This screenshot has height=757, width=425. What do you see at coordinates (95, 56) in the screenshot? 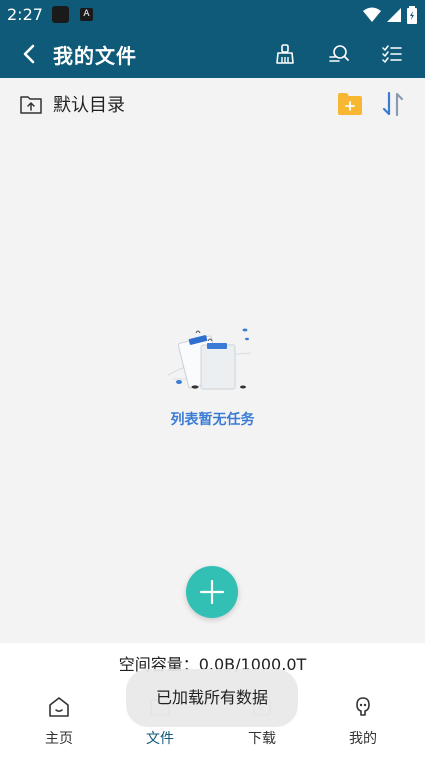
I see `page-title: 我的文件` at bounding box center [95, 56].